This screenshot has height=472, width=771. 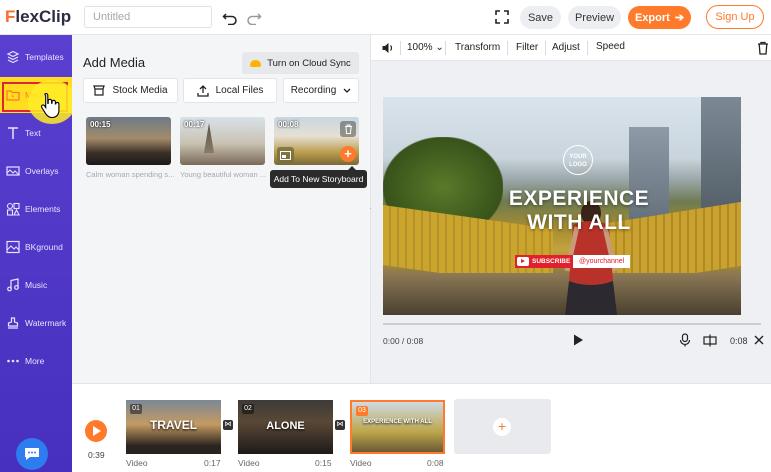 What do you see at coordinates (230, 90) in the screenshot?
I see `tab-local-files: Local Files` at bounding box center [230, 90].